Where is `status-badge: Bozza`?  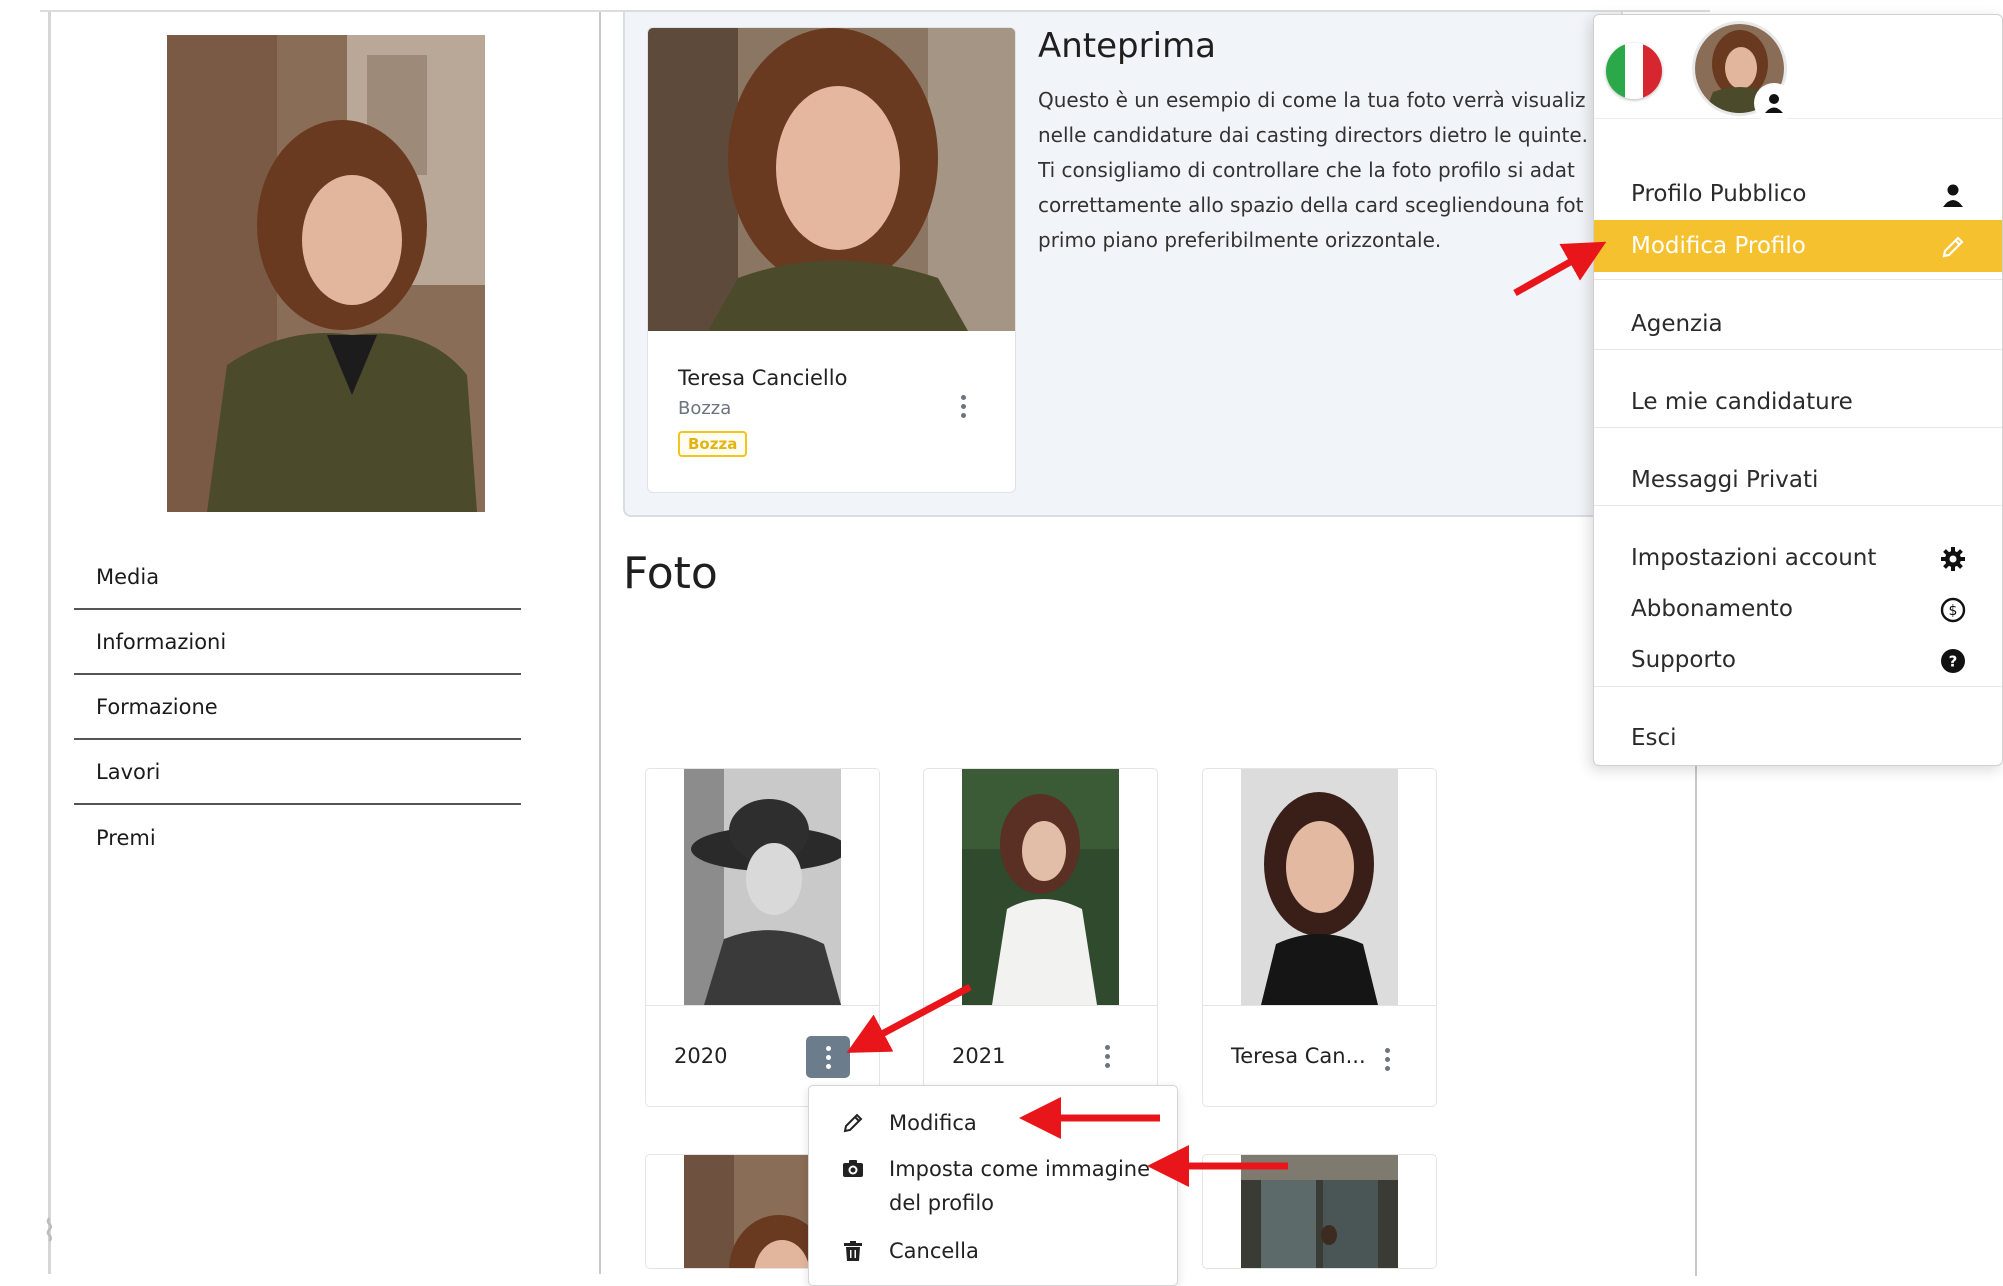 status-badge: Bozza is located at coordinates (713, 444).